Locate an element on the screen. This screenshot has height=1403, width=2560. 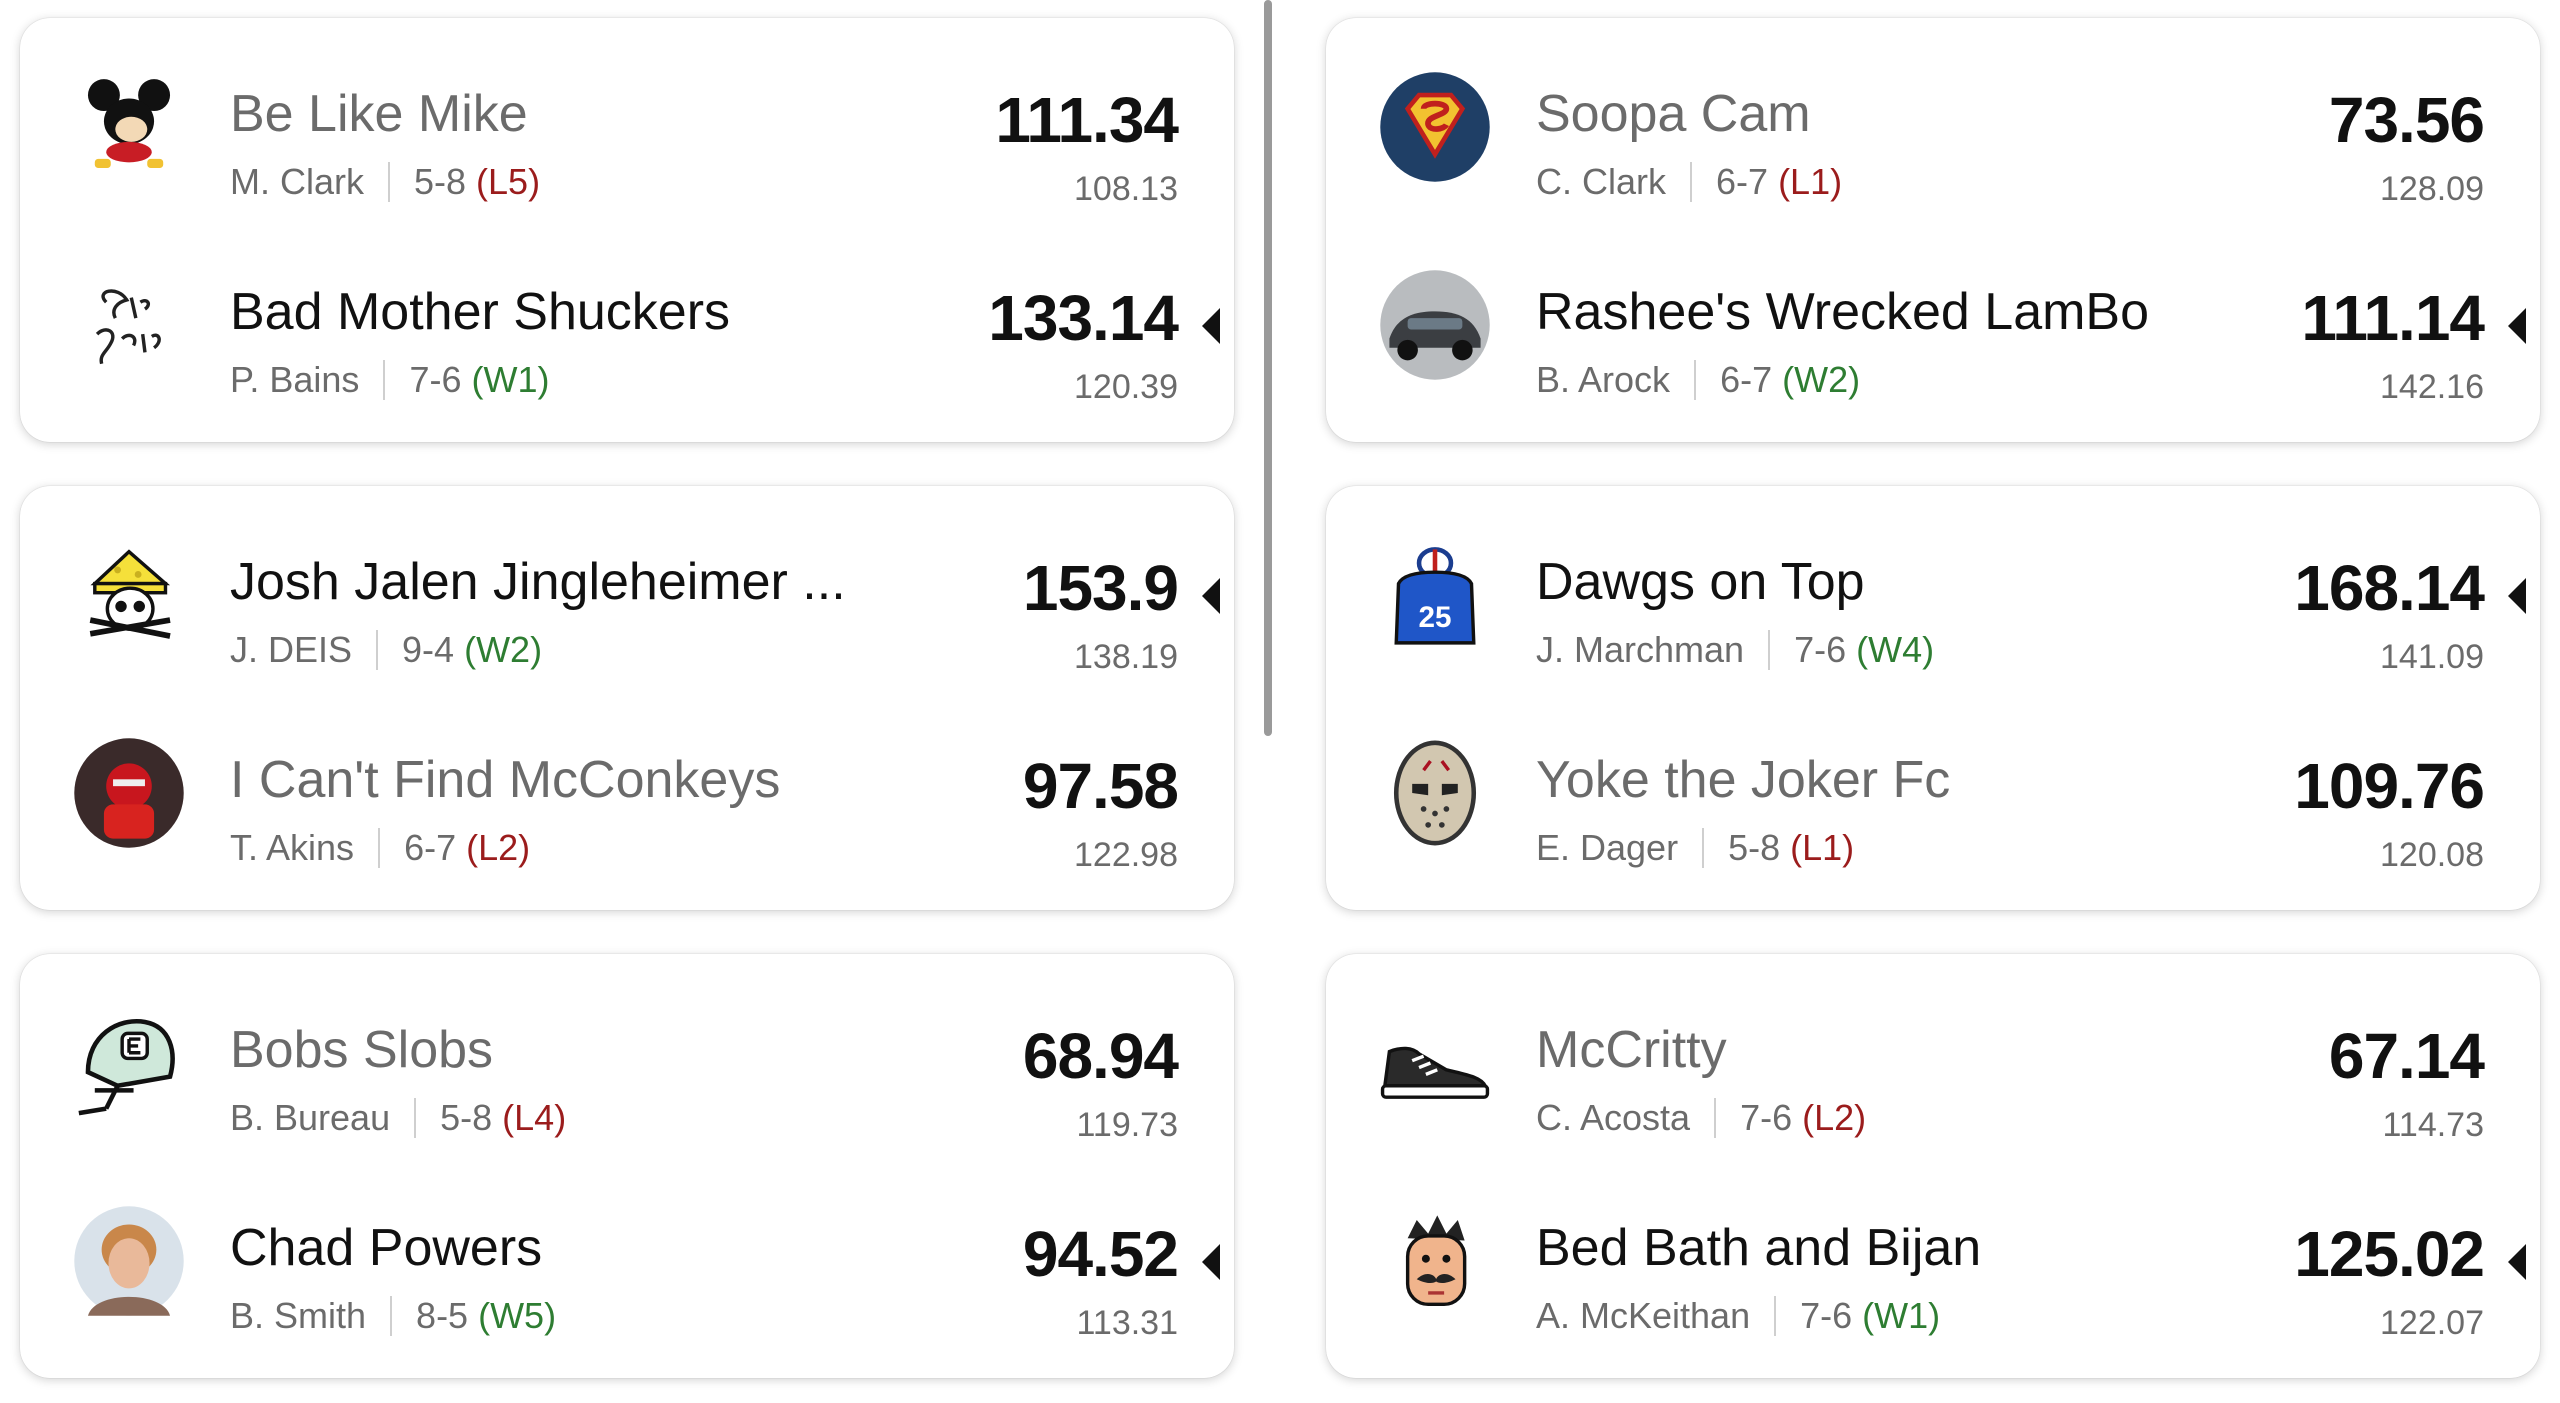
owner-name: P. Bains is located at coordinates (295, 379).